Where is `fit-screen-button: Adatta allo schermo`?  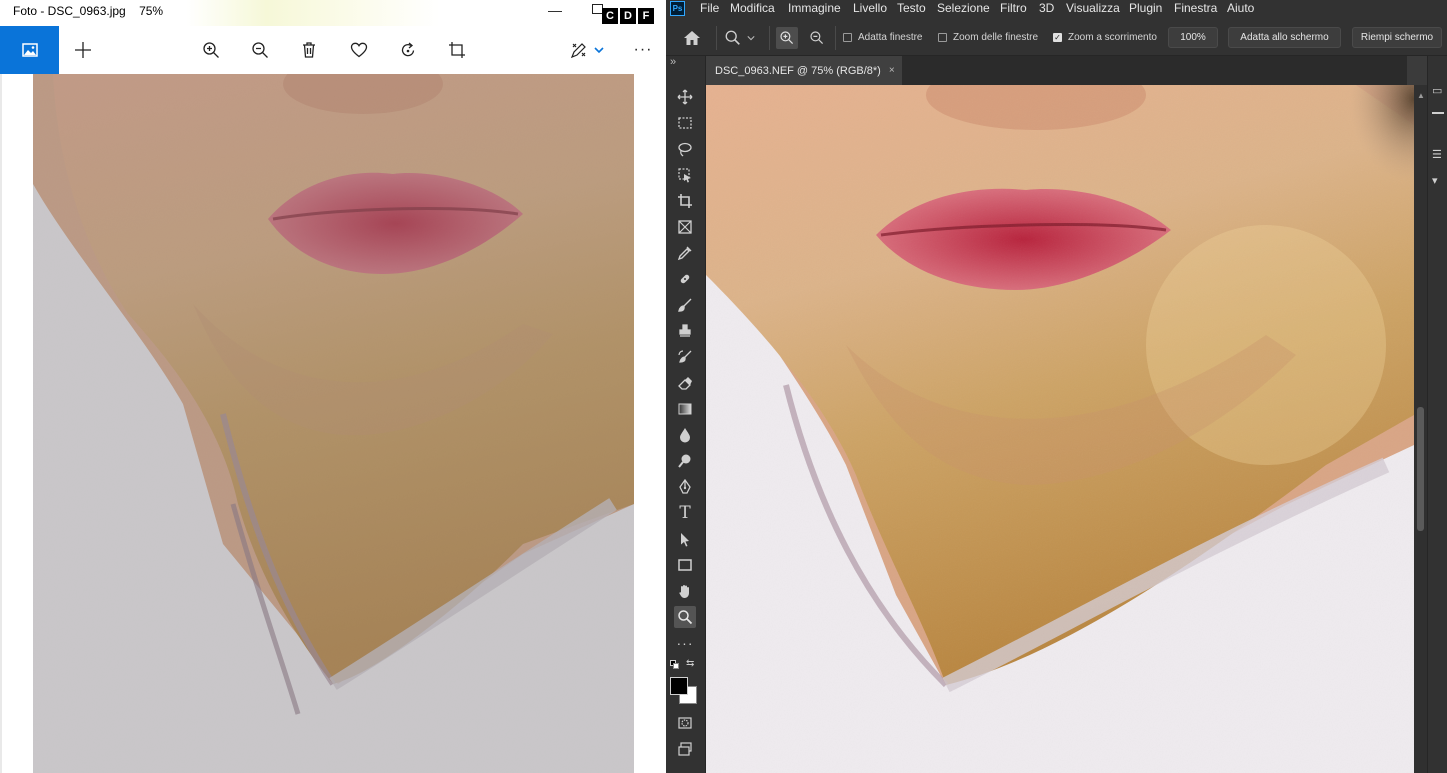
fit-screen-button: Adatta allo schermo is located at coordinates (1284, 37).